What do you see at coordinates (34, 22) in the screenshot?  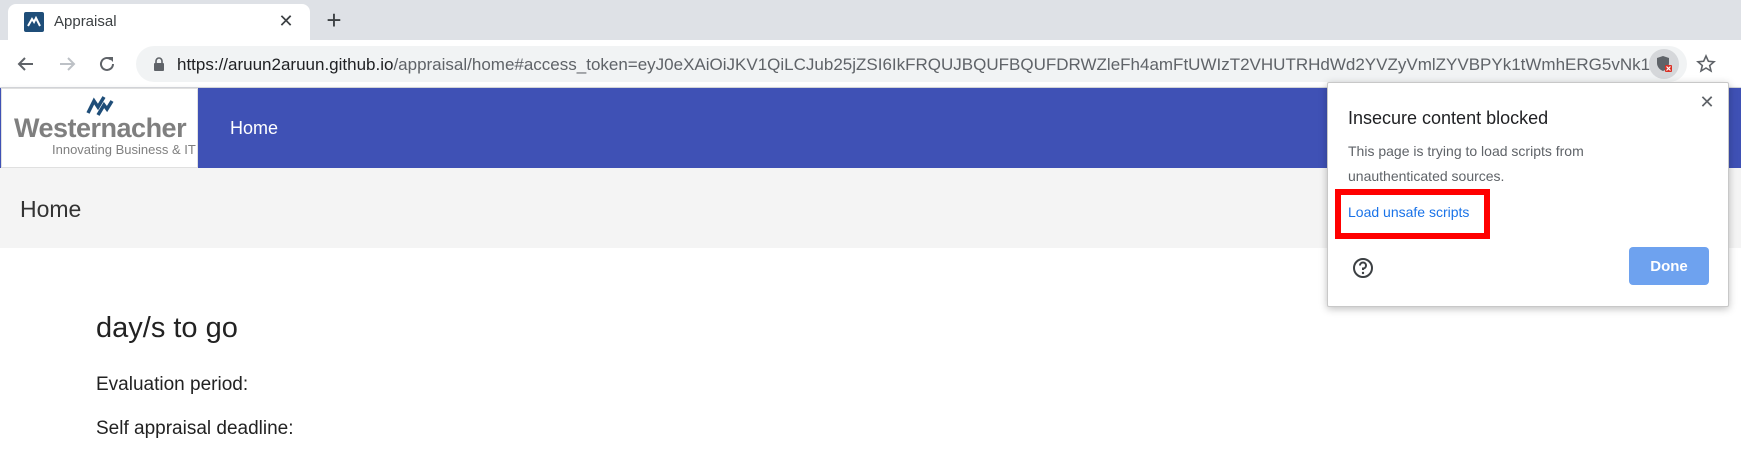 I see `site-favicon-icon` at bounding box center [34, 22].